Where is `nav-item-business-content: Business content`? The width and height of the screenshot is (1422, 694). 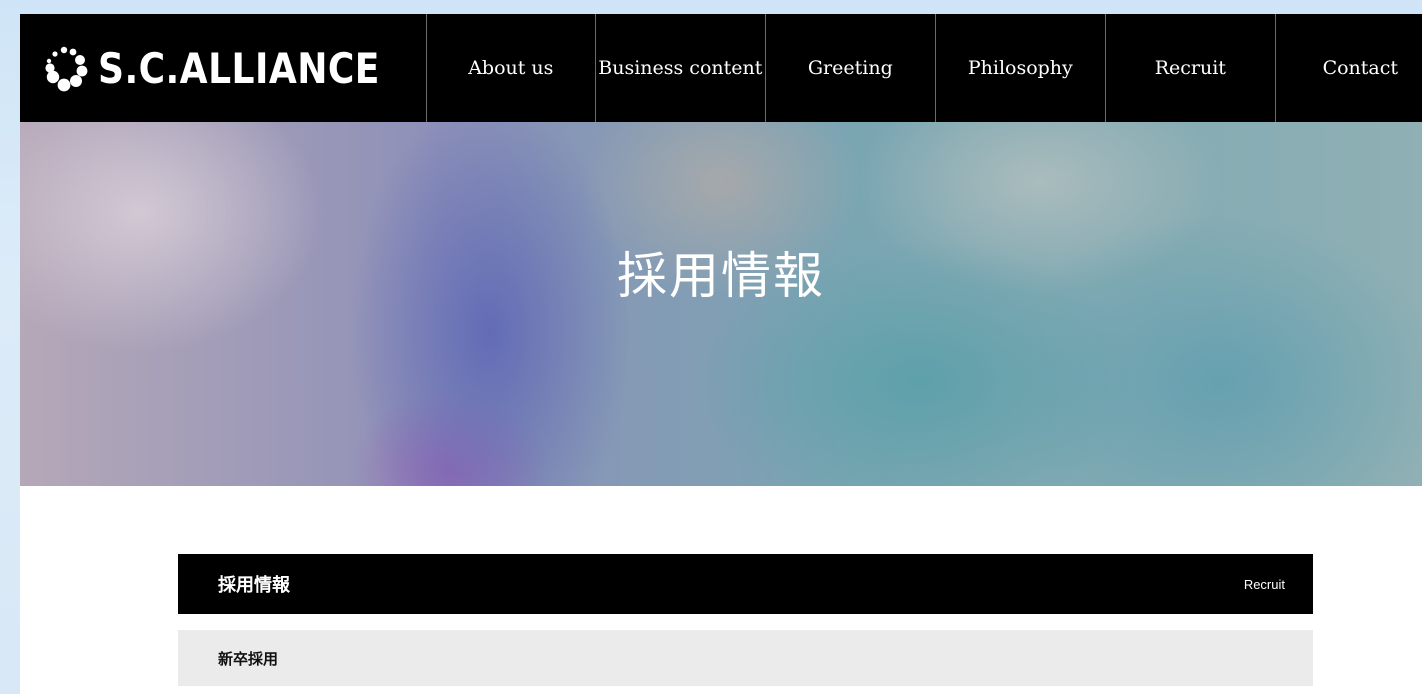
nav-item-business-content: Business content is located at coordinates (679, 68).